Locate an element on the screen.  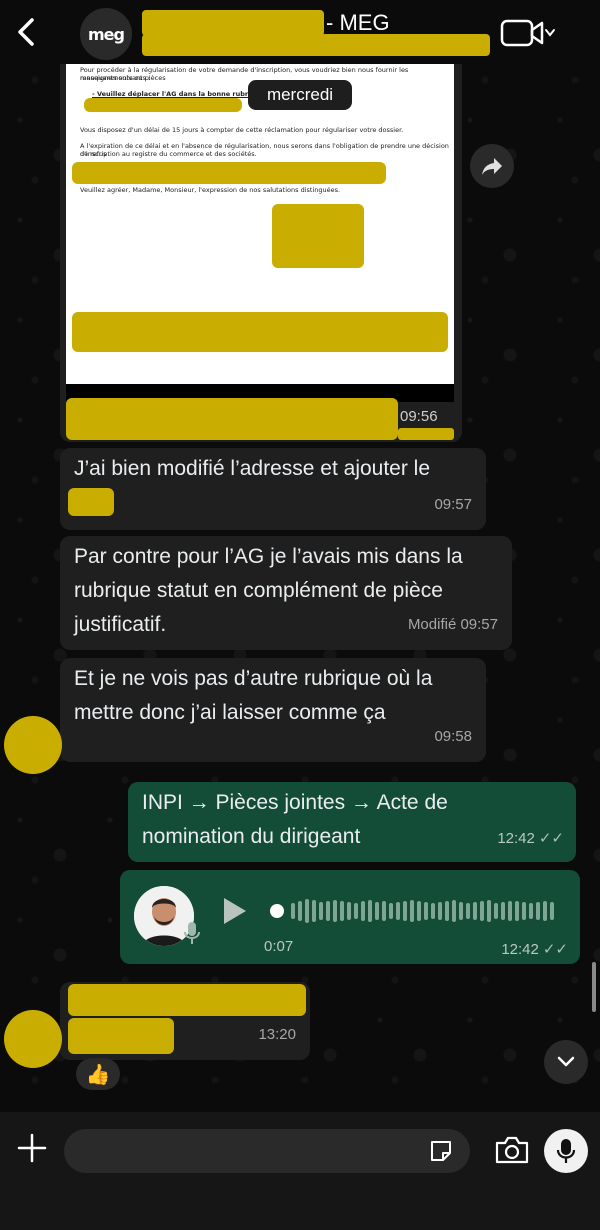
message-time: 09:58 is located at coordinates (453, 736).